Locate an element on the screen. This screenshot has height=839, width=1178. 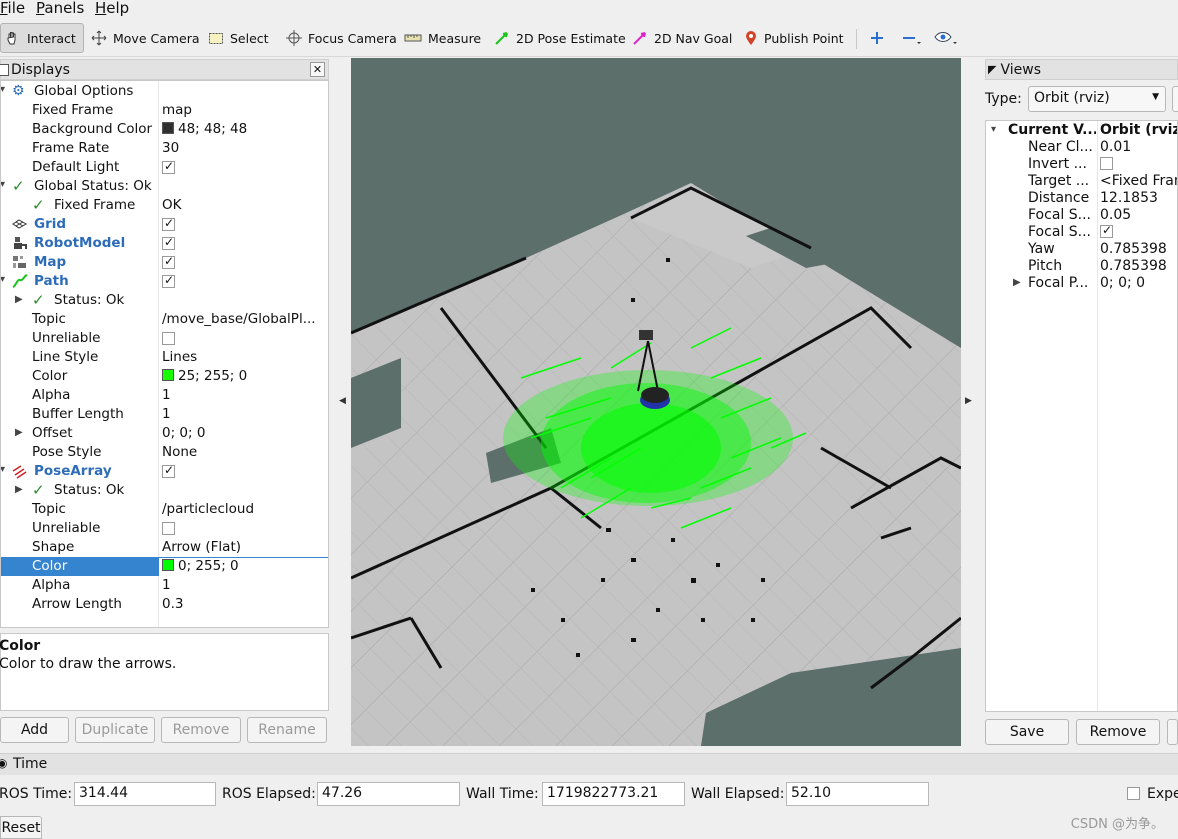
tree-row-line-style: Line Style Lines is located at coordinates (164, 357).